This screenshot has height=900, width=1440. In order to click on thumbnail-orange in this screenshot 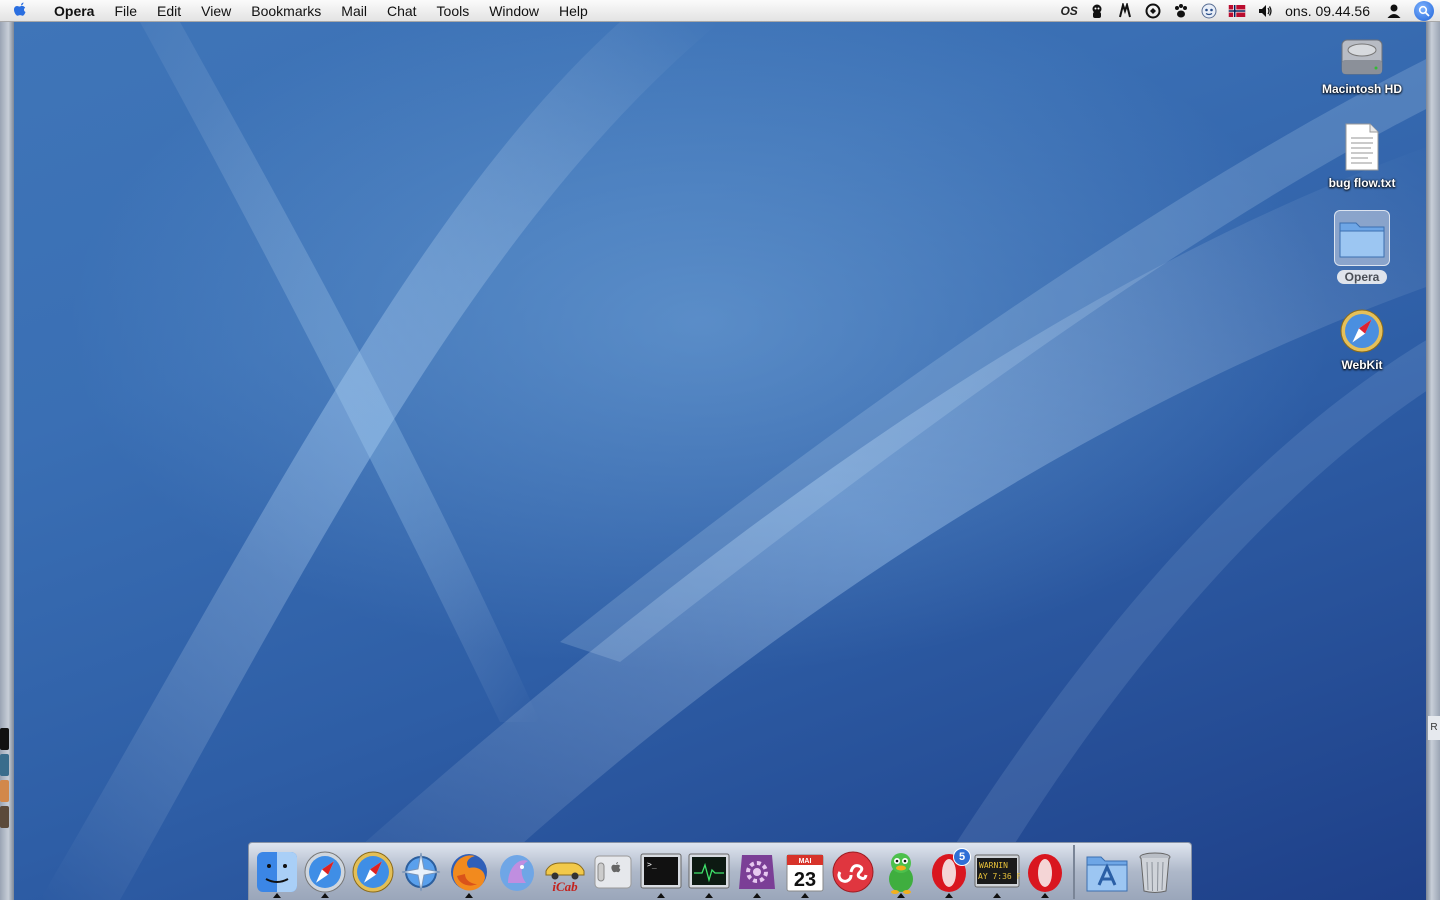, I will do `click(4, 791)`.